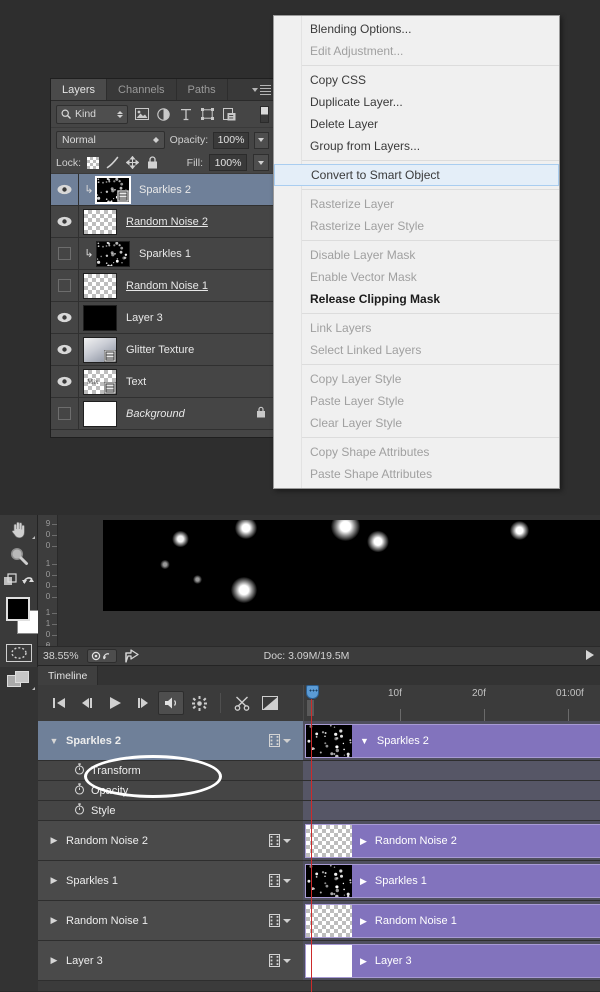  I want to click on timeline-track-lane: ▶ Sparkles 1, so click(451, 880).